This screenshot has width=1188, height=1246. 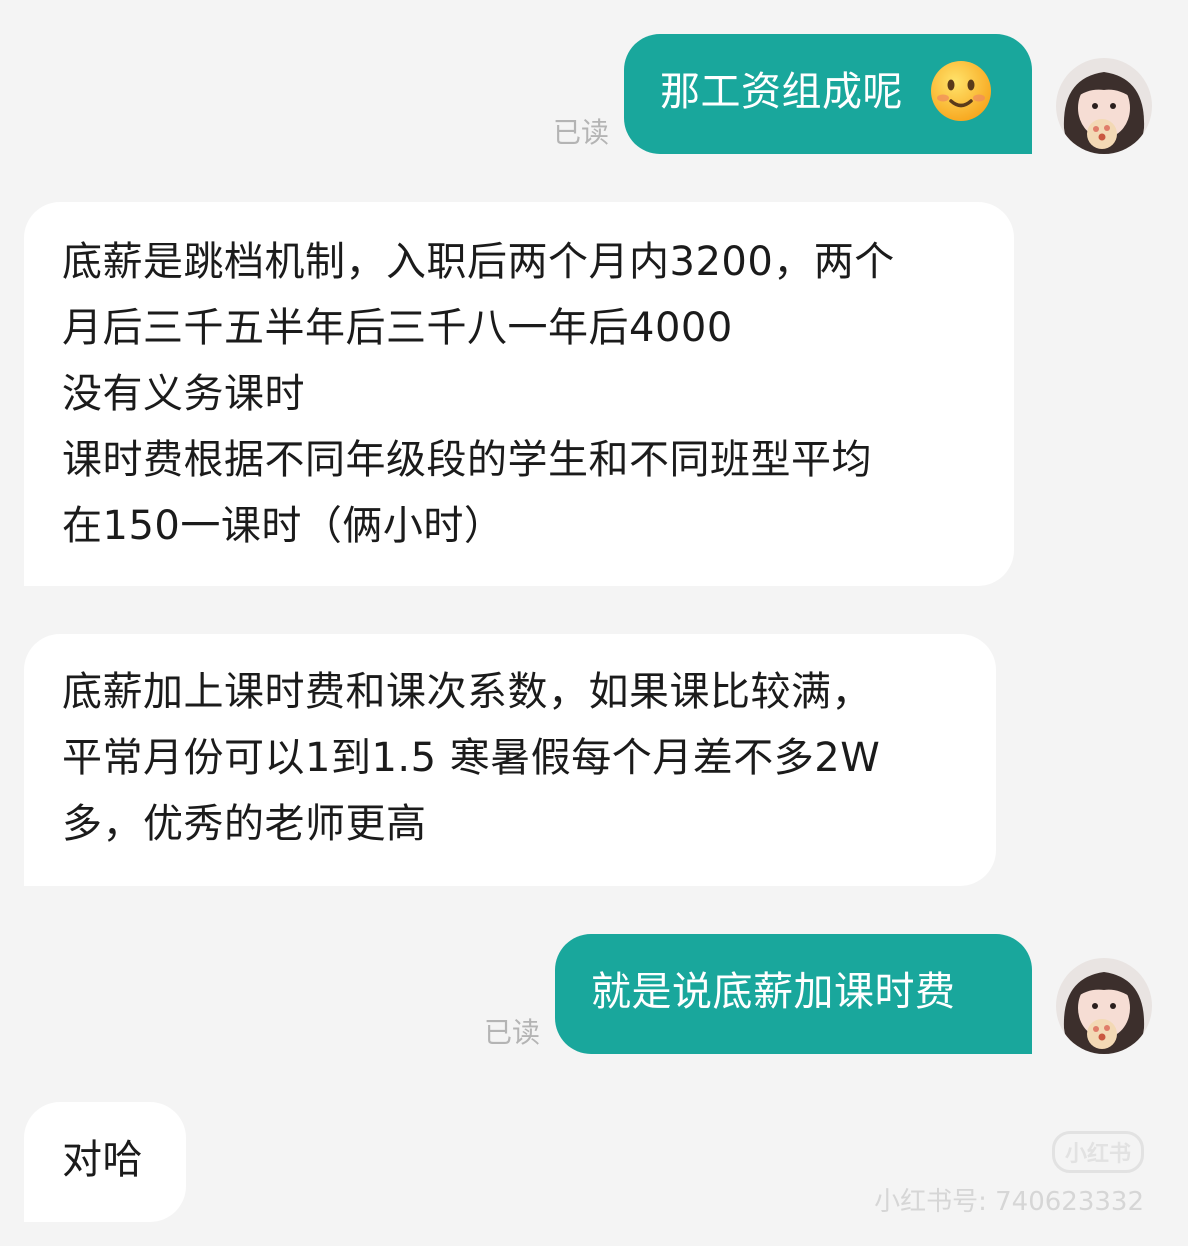 I want to click on message-text-line: 底薪加上课时费和课次系数，如果课比较满，, so click(x=467, y=692).